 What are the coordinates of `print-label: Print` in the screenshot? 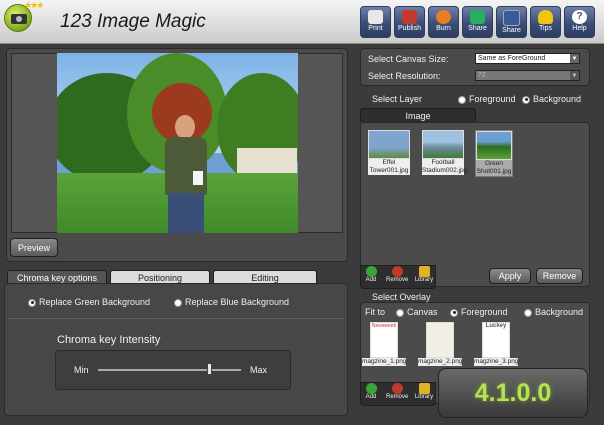 It's located at (375, 28).